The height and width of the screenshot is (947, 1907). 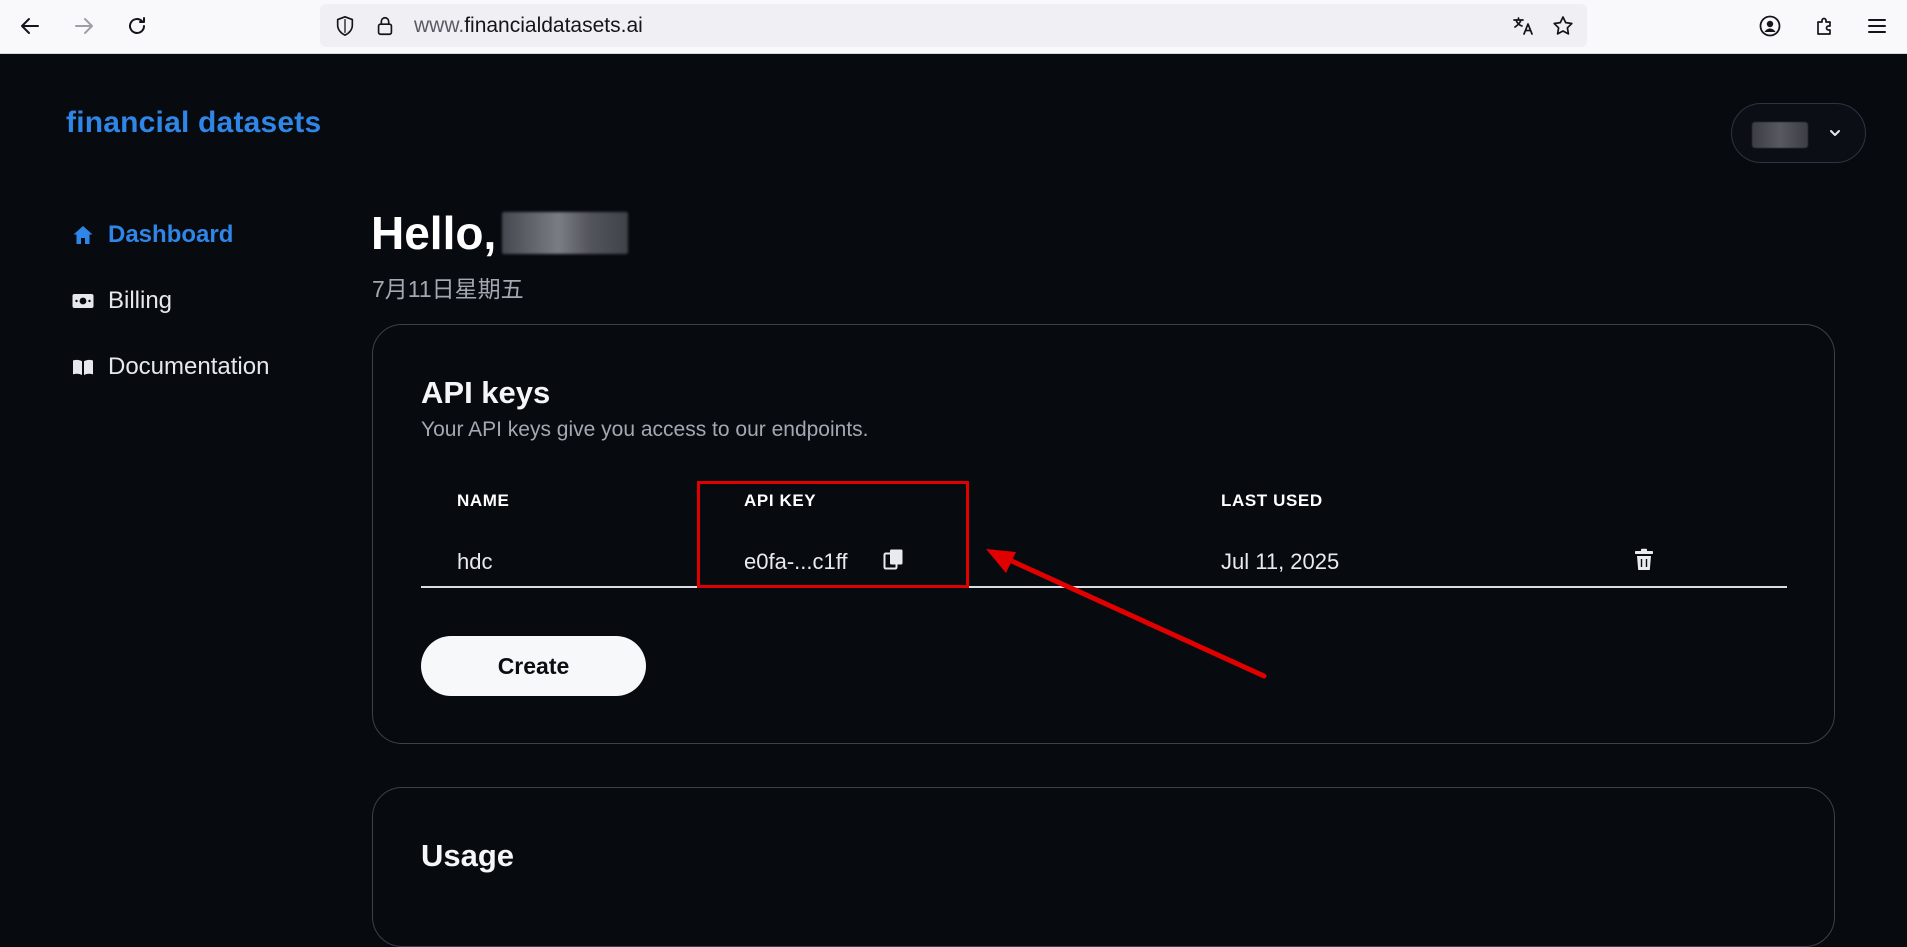 I want to click on account-button, so click(x=1770, y=26).